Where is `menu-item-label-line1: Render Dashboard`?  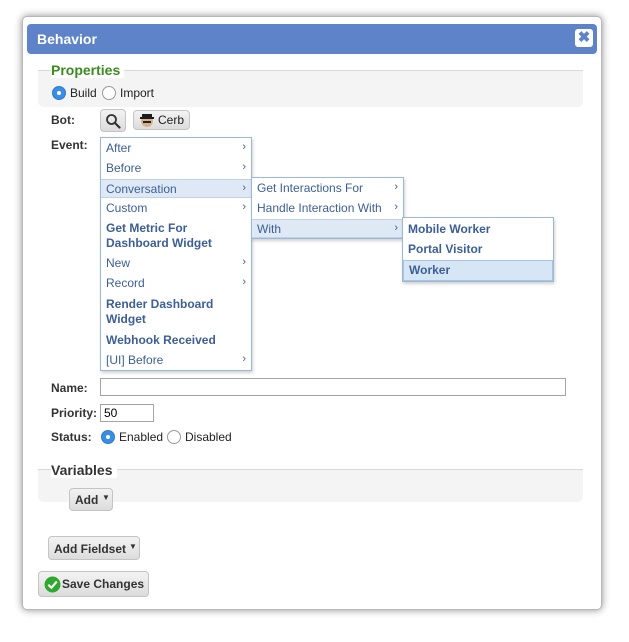
menu-item-label-line1: Render Dashboard is located at coordinates (160, 304).